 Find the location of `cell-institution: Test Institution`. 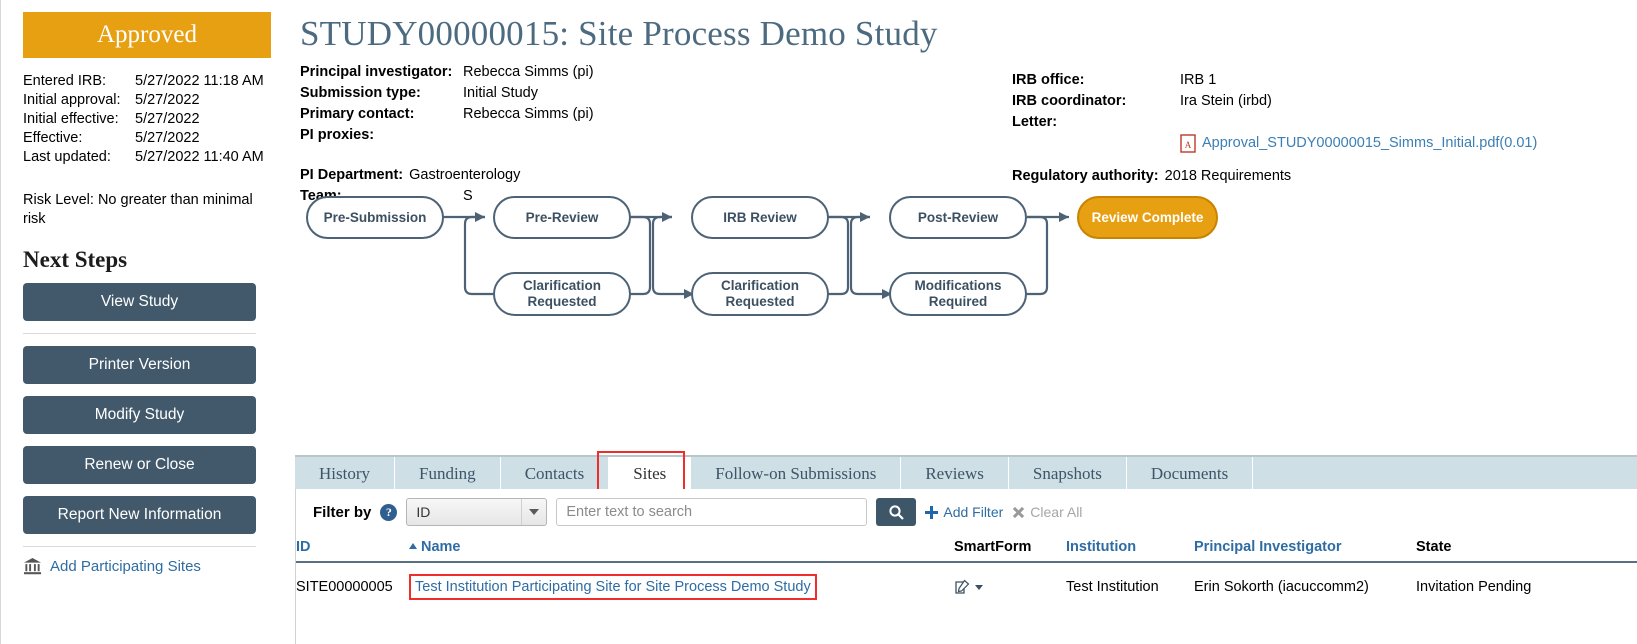

cell-institution: Test Institution is located at coordinates (1112, 587).